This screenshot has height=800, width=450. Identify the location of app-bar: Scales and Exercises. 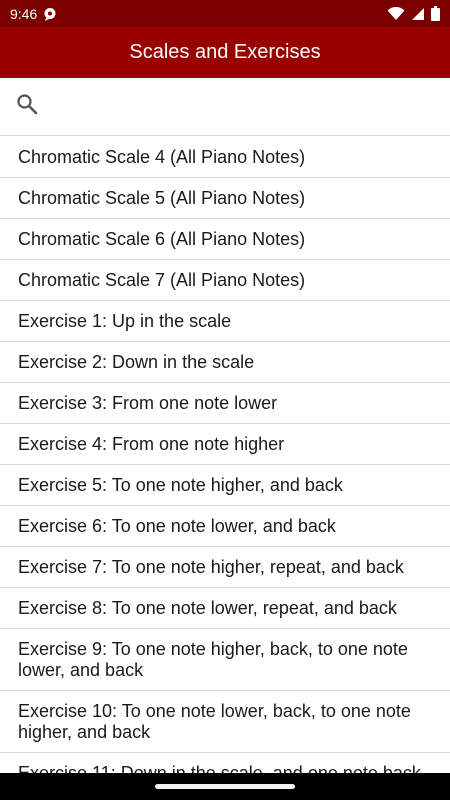
(225, 52).